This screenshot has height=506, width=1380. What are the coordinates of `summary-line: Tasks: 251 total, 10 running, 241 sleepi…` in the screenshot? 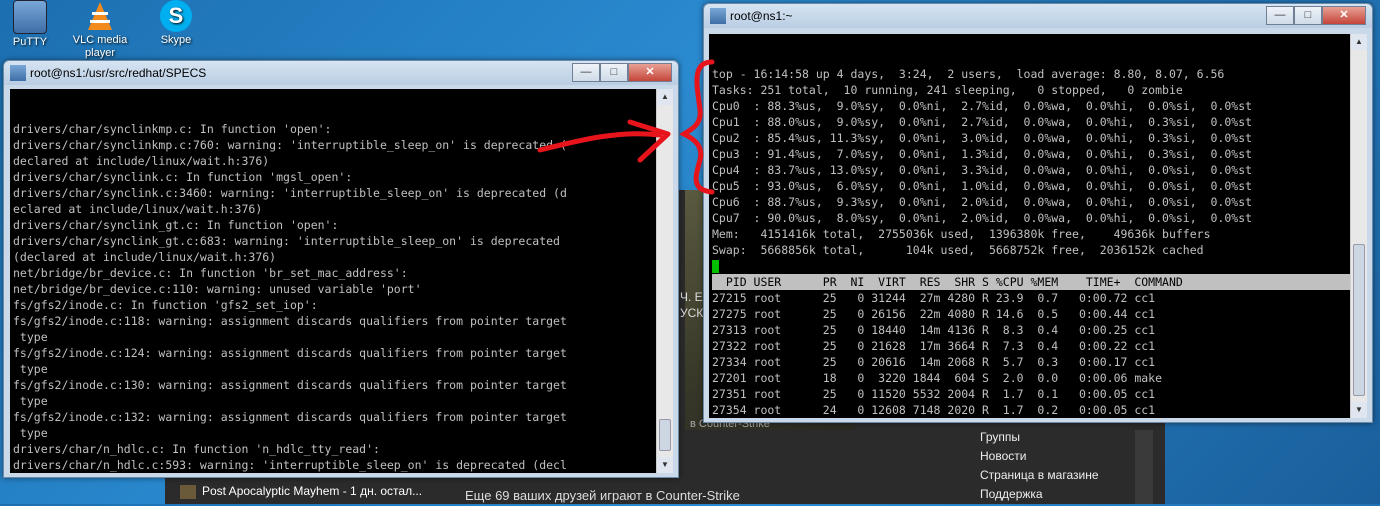 It's located at (947, 90).